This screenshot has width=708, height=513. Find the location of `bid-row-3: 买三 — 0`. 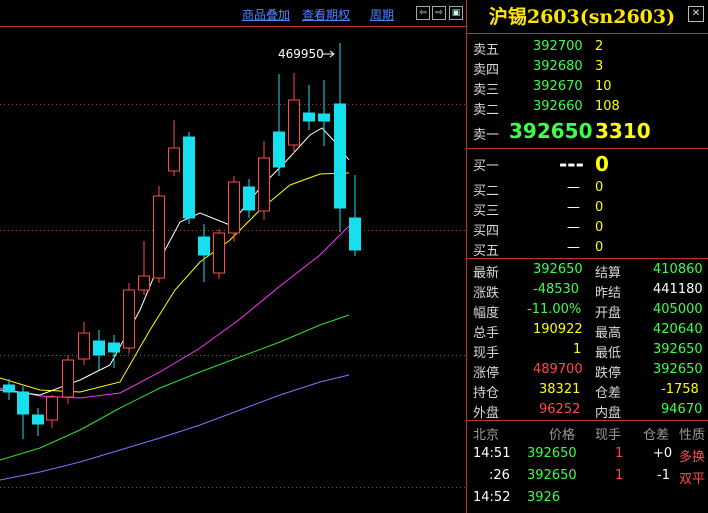

bid-row-3: 买三 — 0 is located at coordinates (538, 209).